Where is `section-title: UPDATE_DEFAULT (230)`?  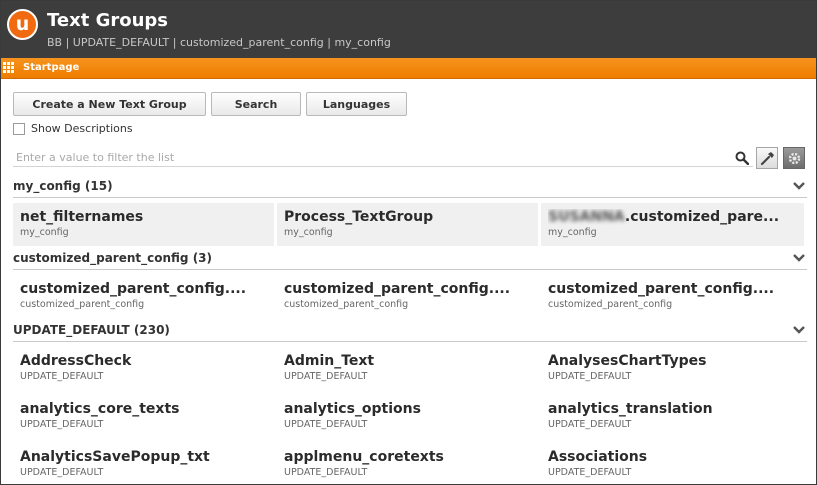
section-title: UPDATE_DEFAULT (230) is located at coordinates (91, 330).